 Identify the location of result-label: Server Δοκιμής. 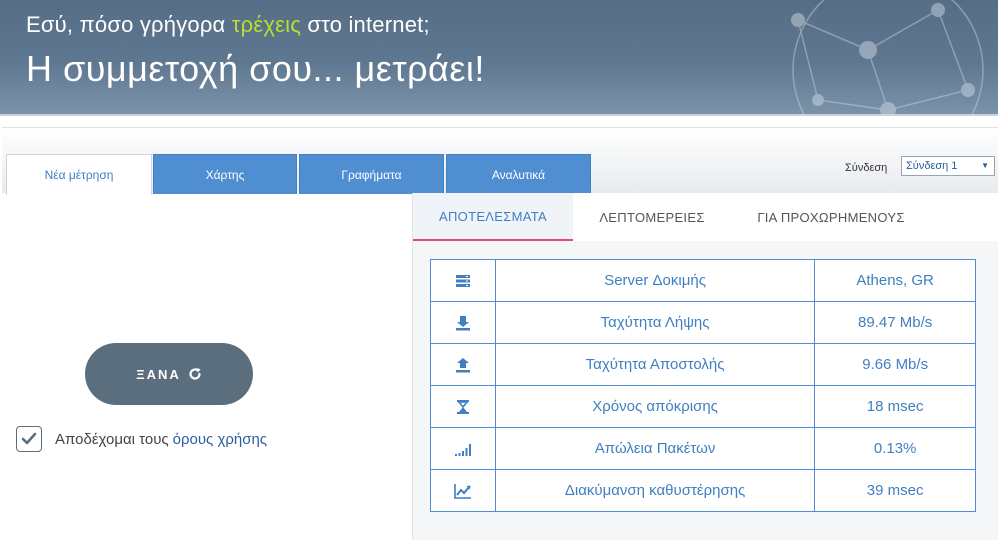
(655, 280).